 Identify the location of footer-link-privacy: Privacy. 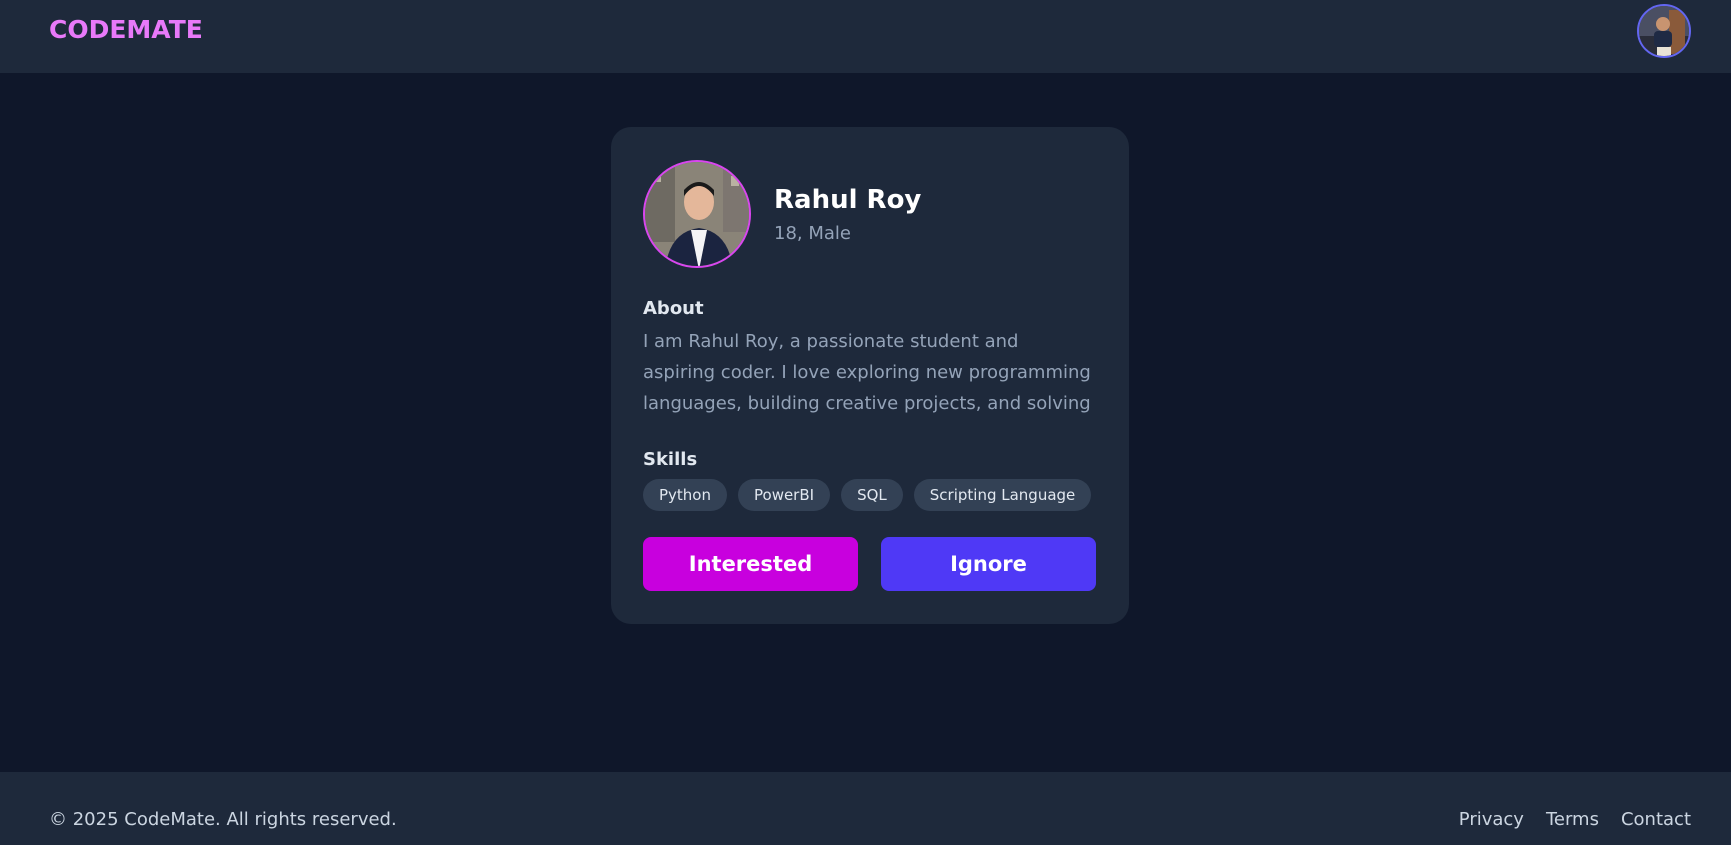
(1491, 819).